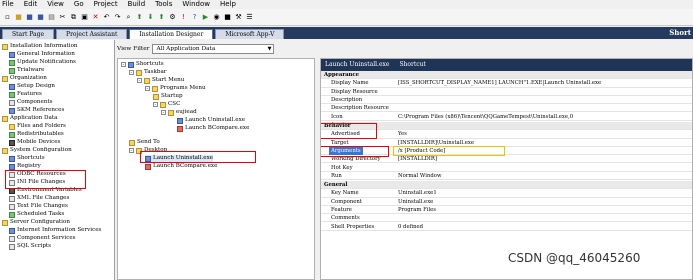  Describe the element at coordinates (147, 72) in the screenshot. I see `tree-node-taskbar: - Taskbar` at that location.